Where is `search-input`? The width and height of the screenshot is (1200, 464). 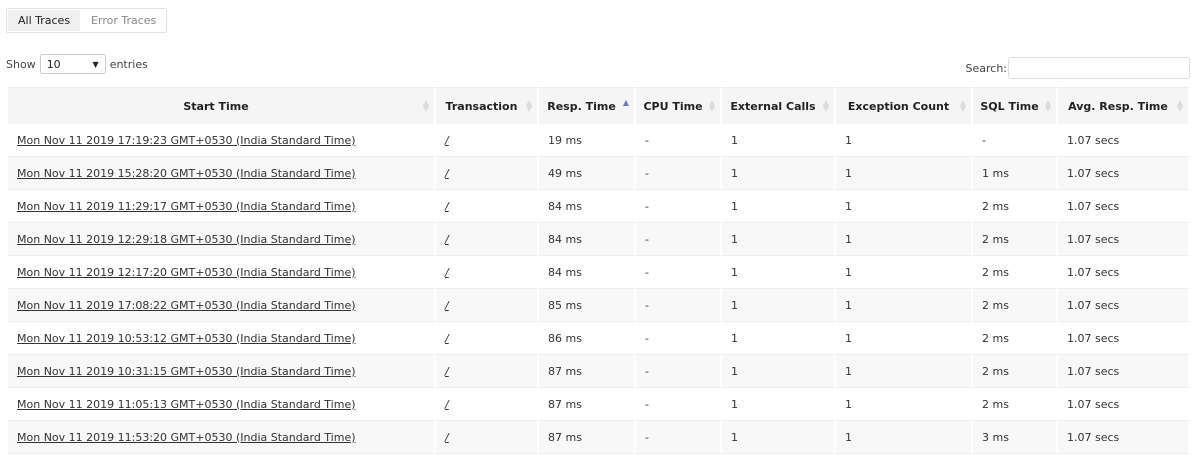
search-input is located at coordinates (1099, 68).